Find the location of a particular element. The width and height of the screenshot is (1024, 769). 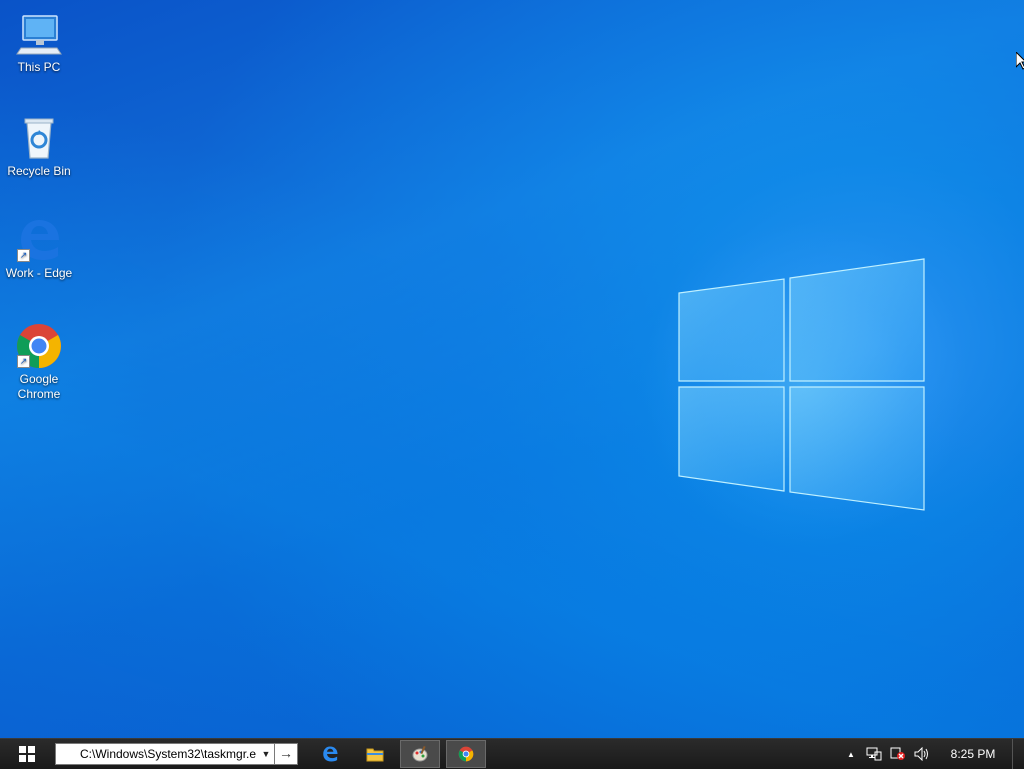

paint-icon is located at coordinates (420, 753).